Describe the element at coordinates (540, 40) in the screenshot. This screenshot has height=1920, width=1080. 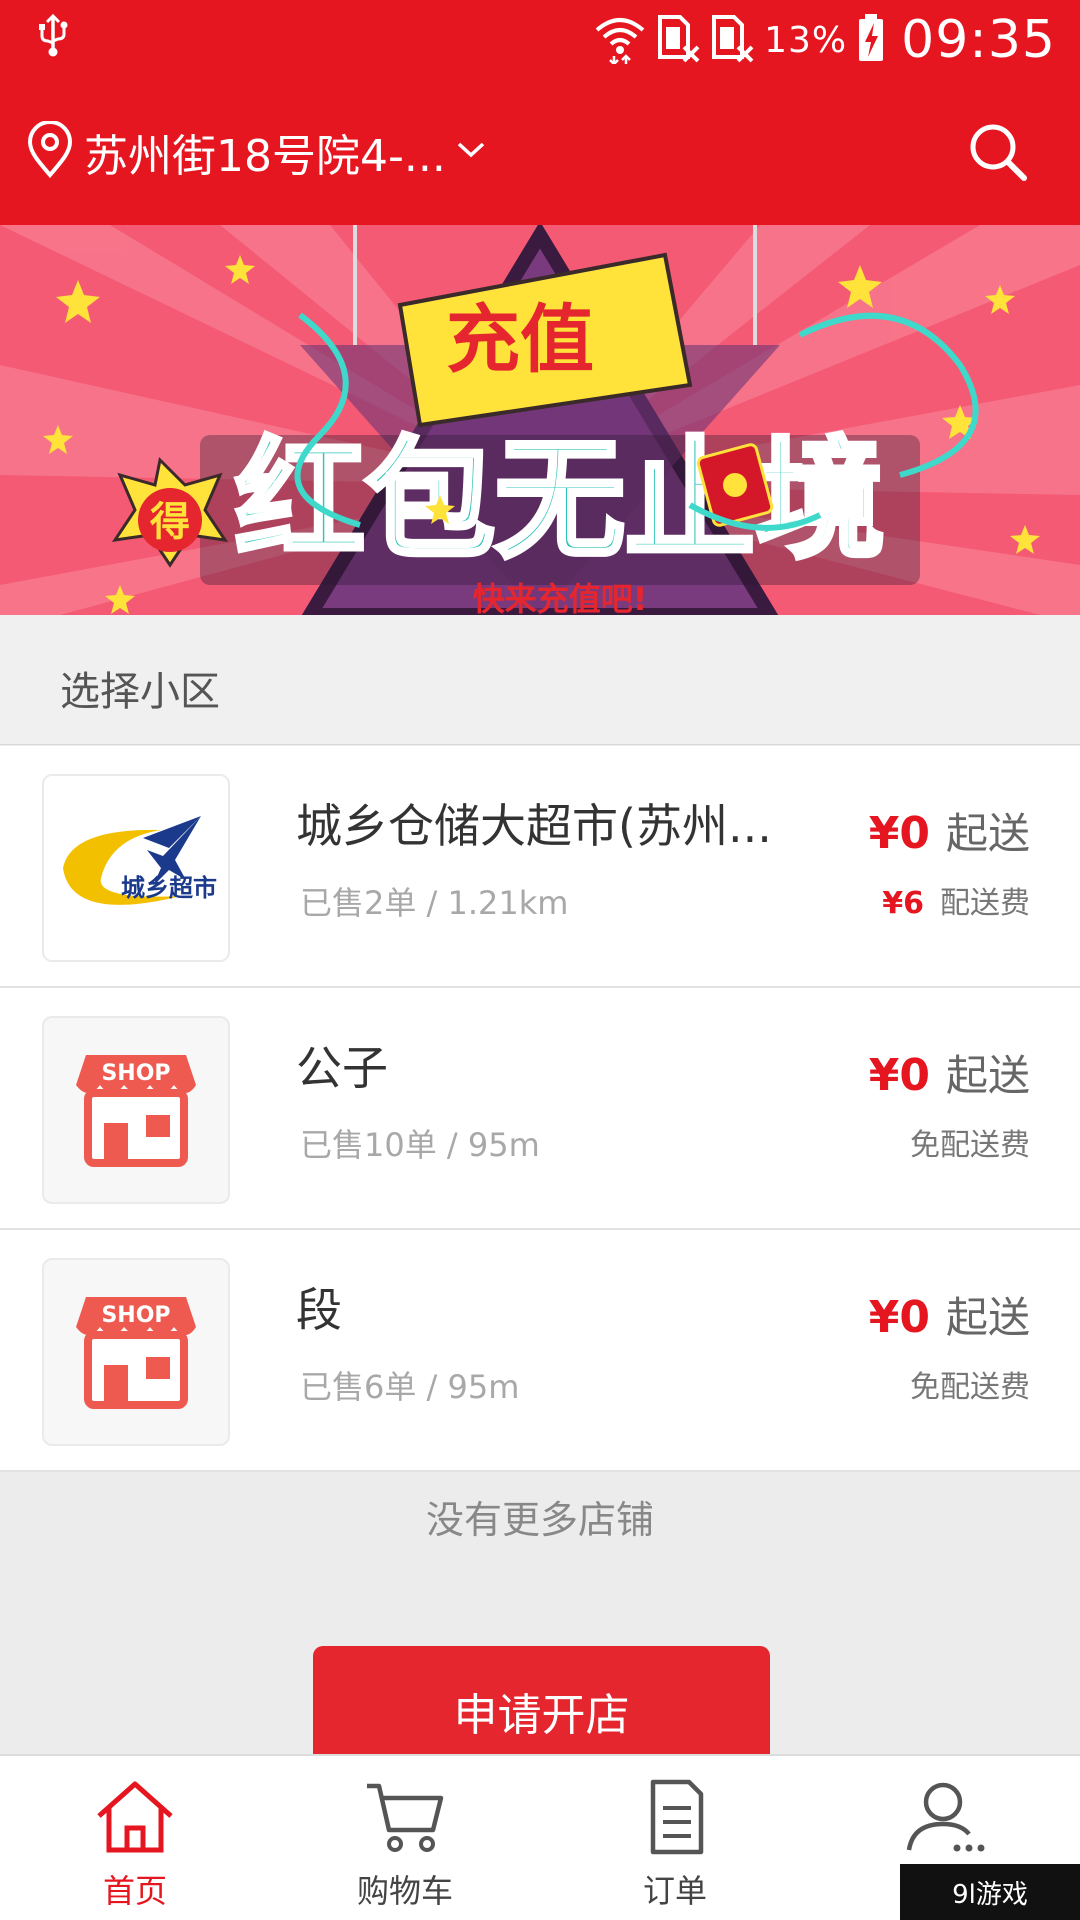
I see `status-bar: 13% 09:35` at that location.